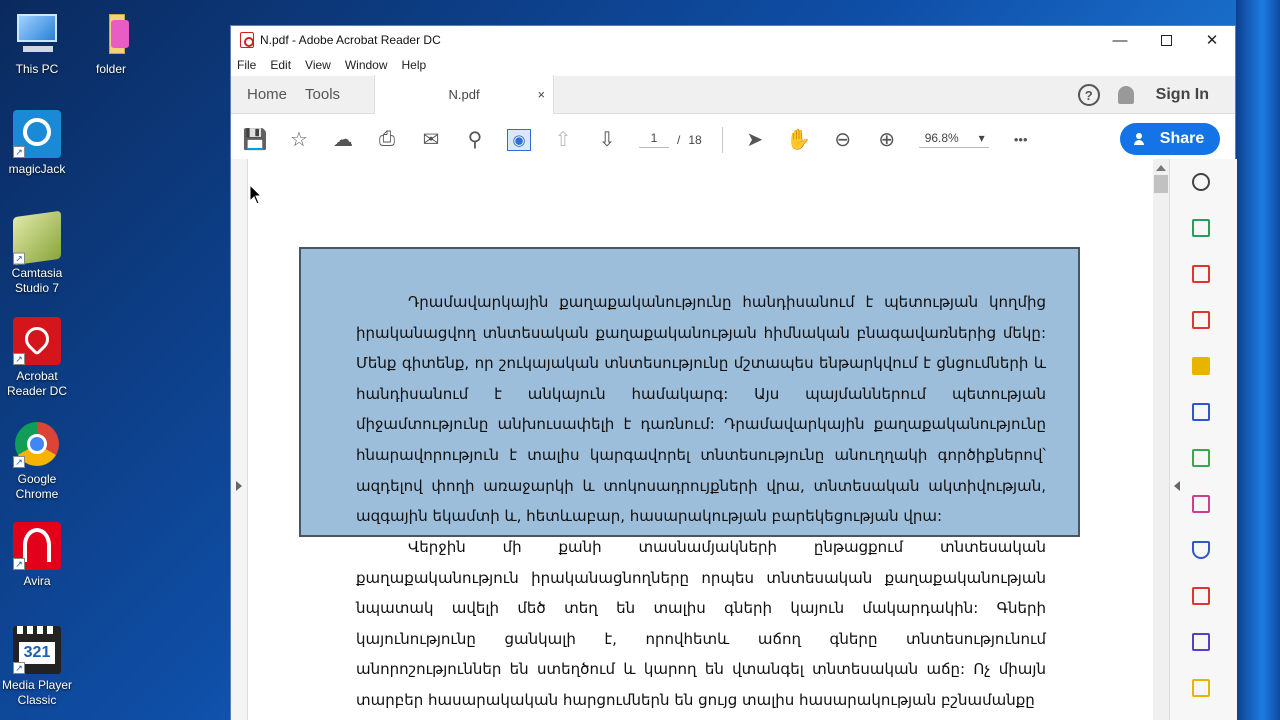 The width and height of the screenshot is (1280, 720). I want to click on menu-edit: Edit, so click(280, 65).